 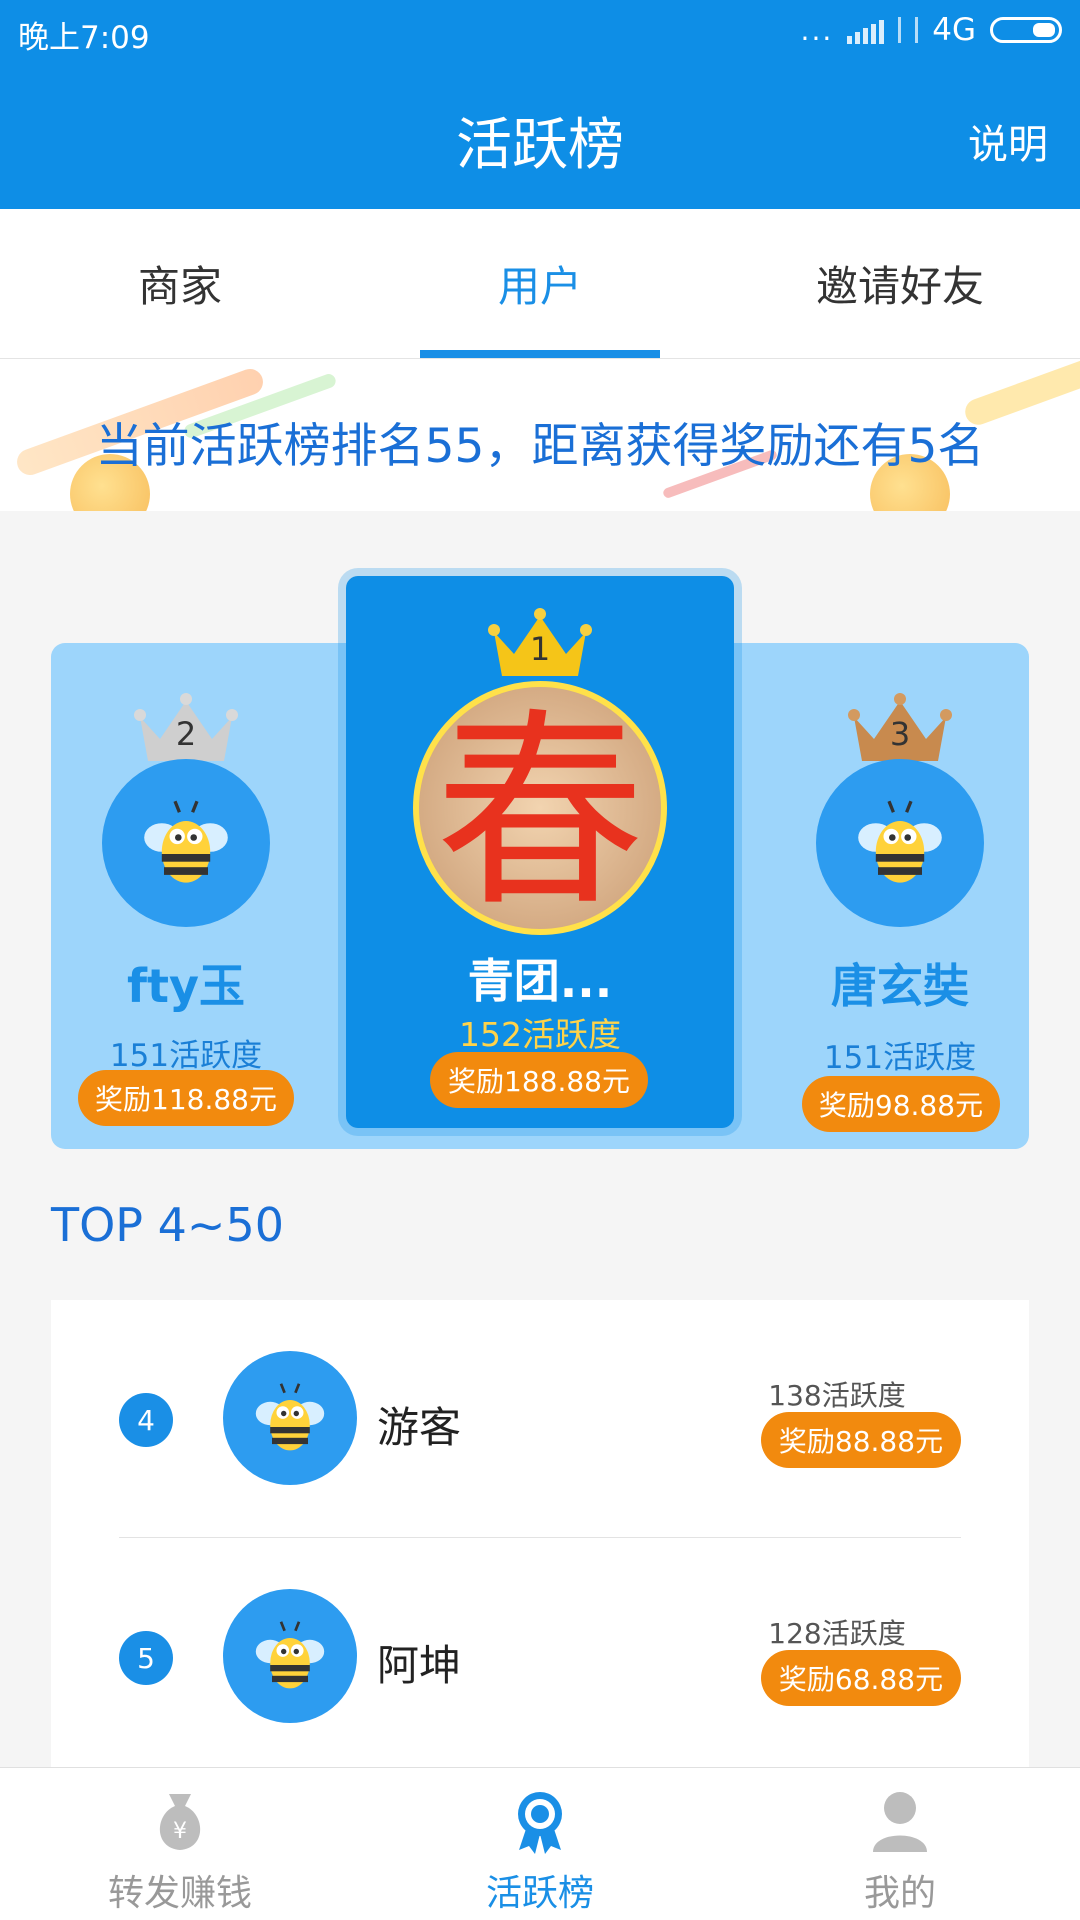 I want to click on status-indicators: ... 4G, so click(x=931, y=30).